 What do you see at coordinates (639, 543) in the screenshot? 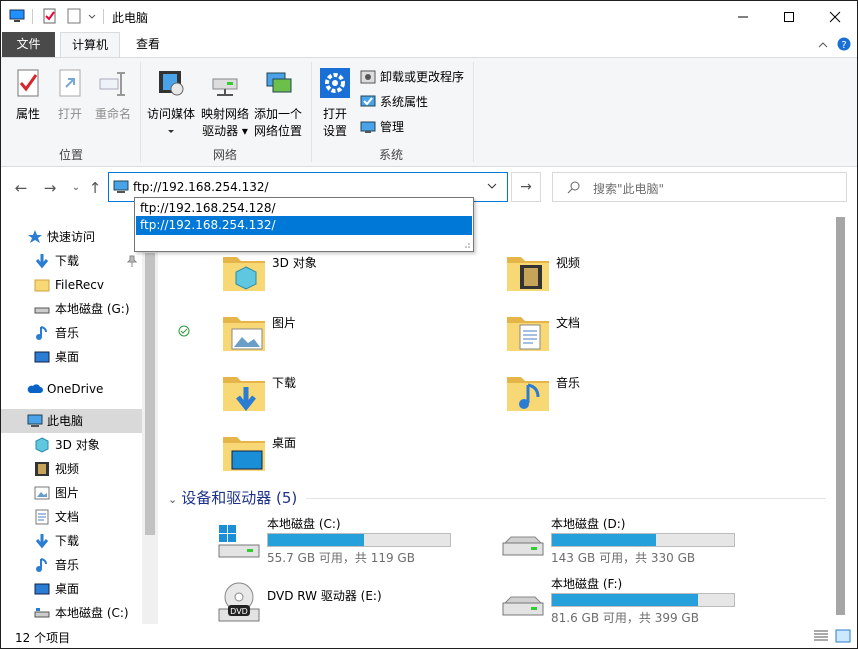
I see `drive-d: 本地磁盘 (D:) 143 GB 可用，共 330 GB` at bounding box center [639, 543].